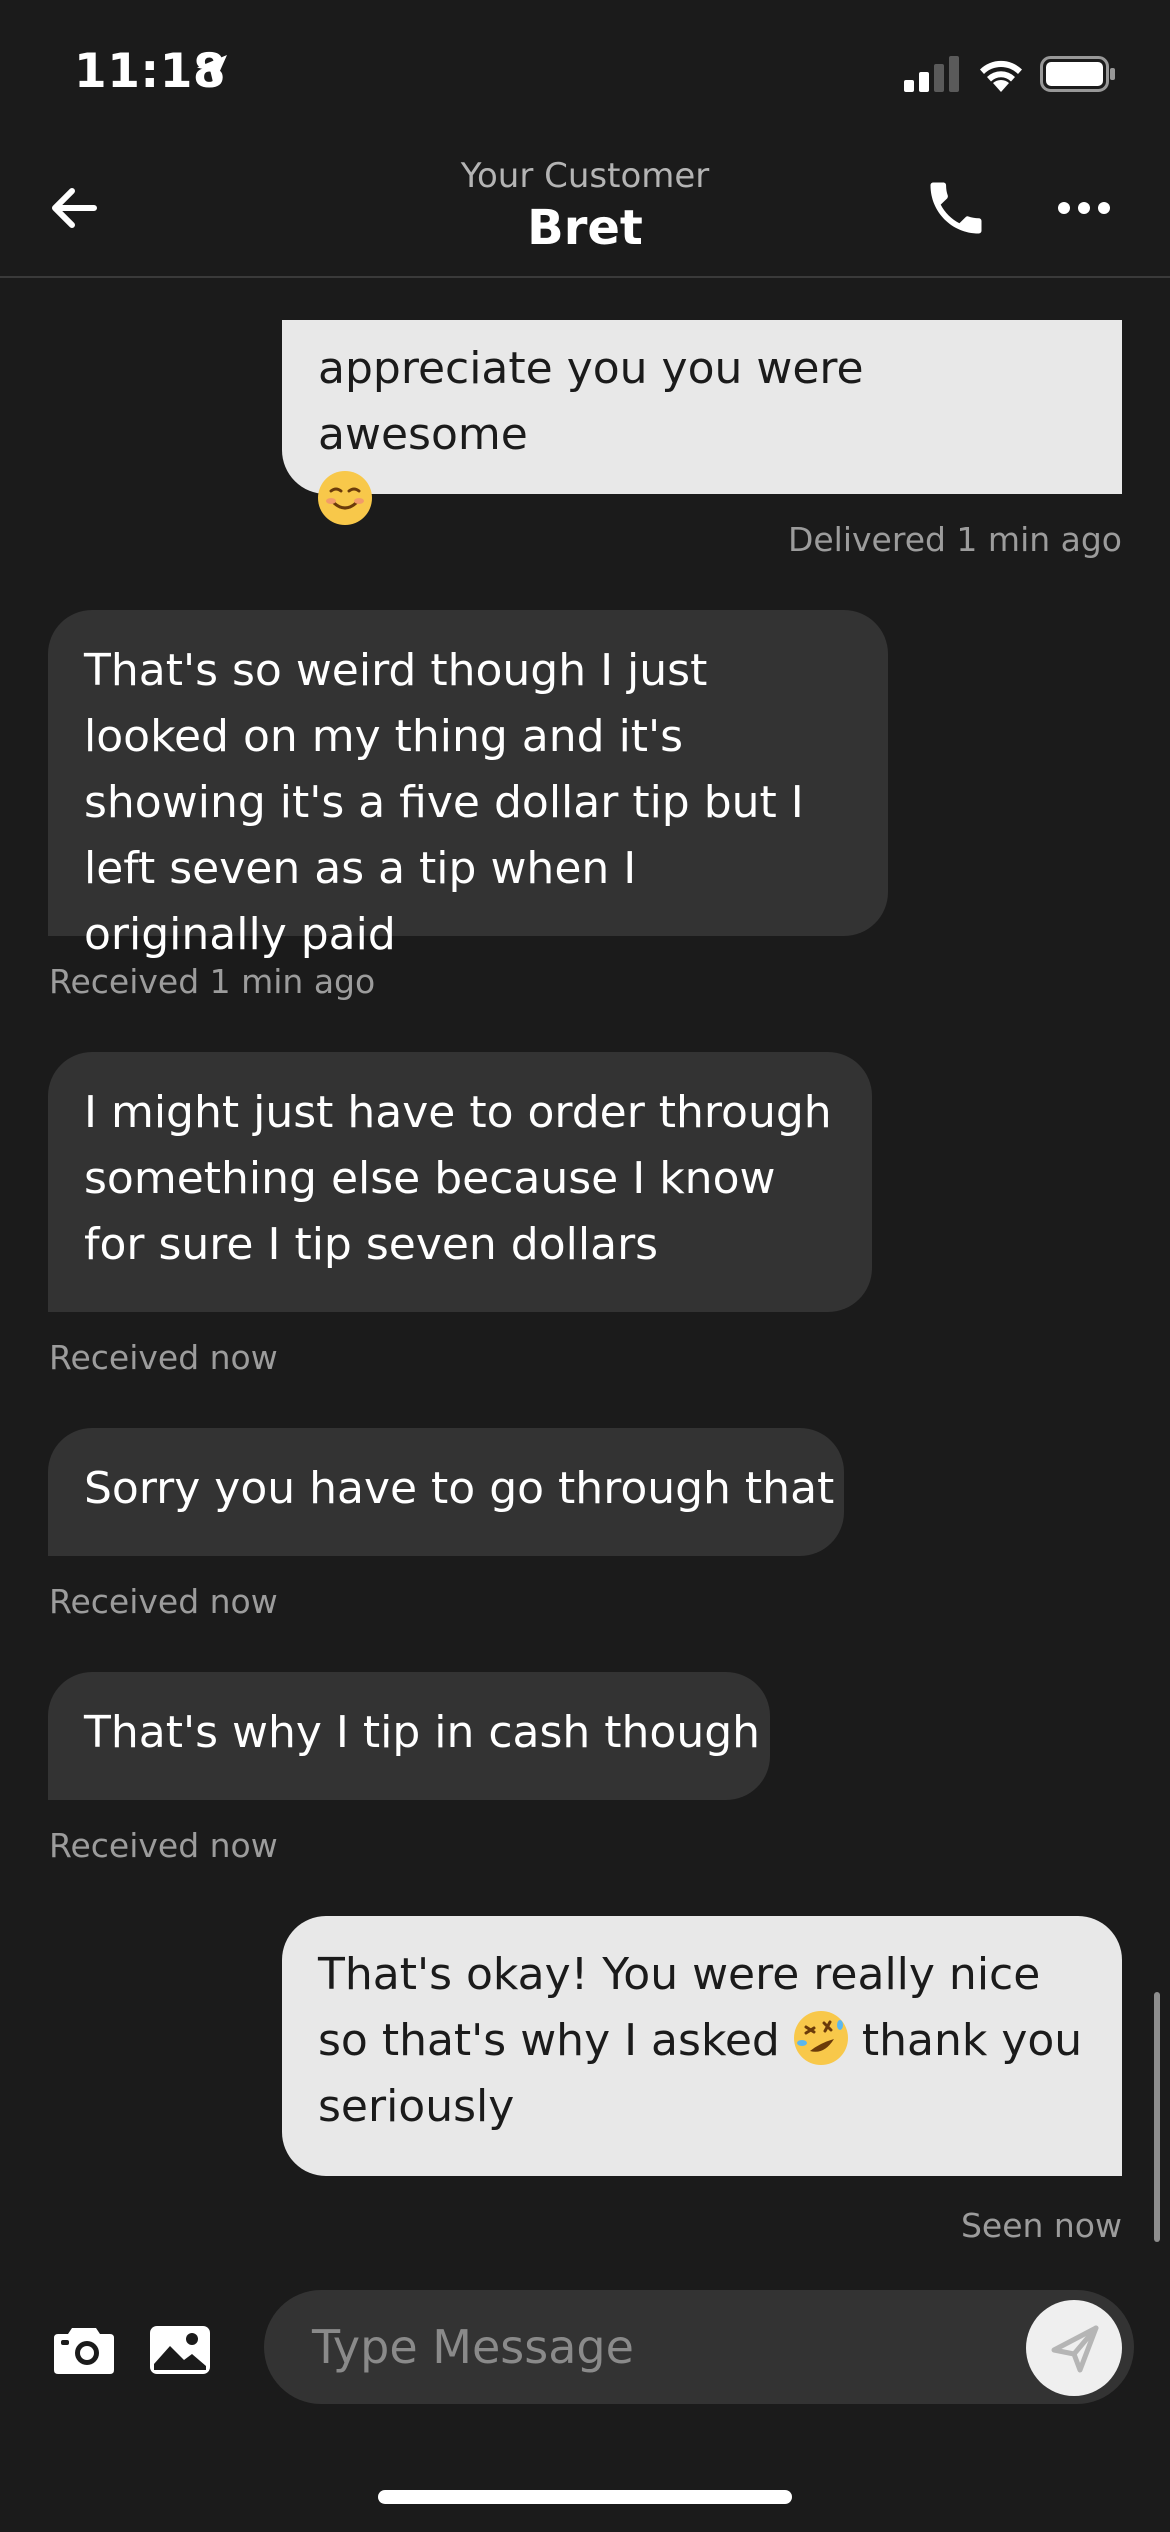 This screenshot has height=2532, width=1170. What do you see at coordinates (212, 70) in the screenshot?
I see `location-arrow-icon` at bounding box center [212, 70].